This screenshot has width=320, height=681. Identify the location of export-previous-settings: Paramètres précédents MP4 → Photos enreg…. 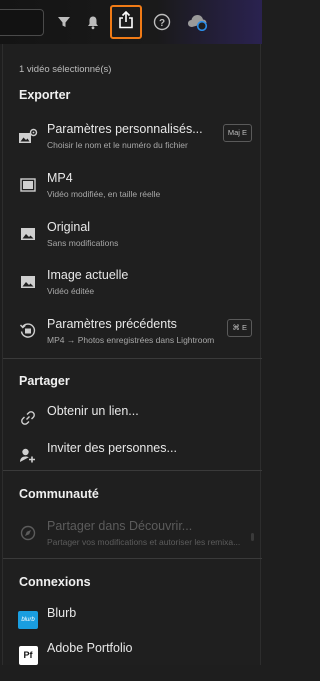
(132, 337).